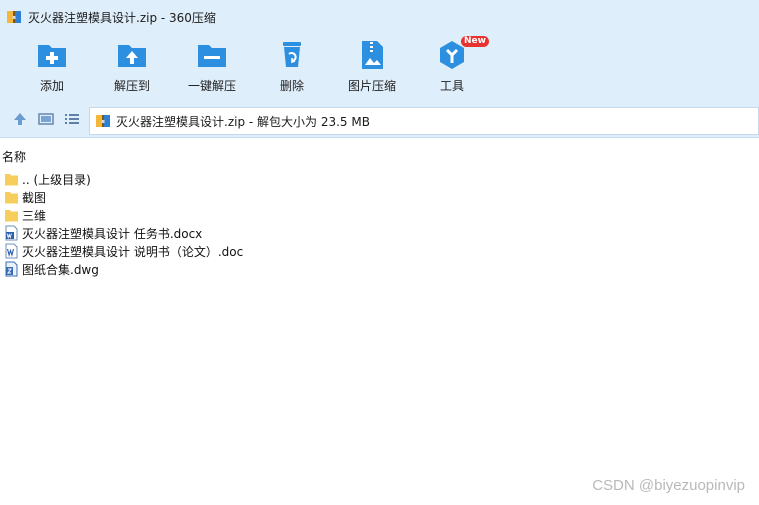  What do you see at coordinates (133, 251) in the screenshot?
I see `list-item-name: 灭火器注塑模具设计 说明书（论文）.doc` at bounding box center [133, 251].